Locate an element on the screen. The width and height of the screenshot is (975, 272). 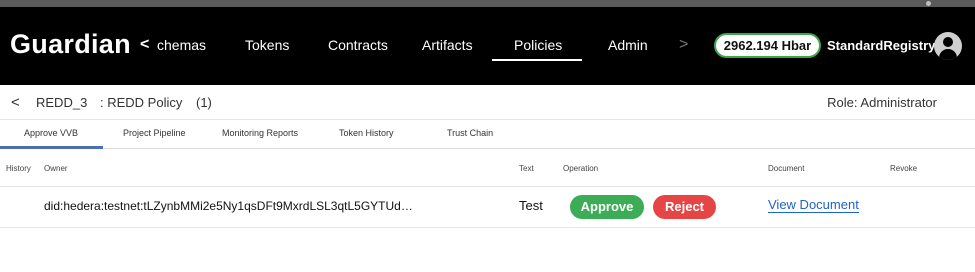
role-label: Role: Administrator is located at coordinates (882, 102).